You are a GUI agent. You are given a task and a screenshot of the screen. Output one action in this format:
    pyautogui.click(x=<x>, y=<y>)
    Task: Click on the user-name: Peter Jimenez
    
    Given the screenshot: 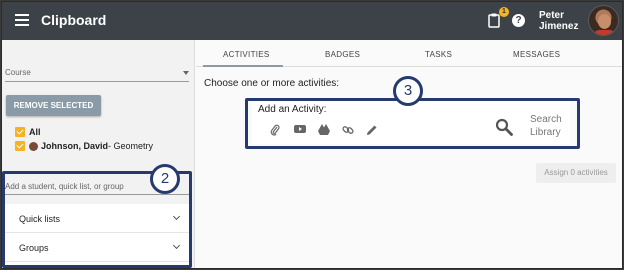 What is the action you would take?
    pyautogui.click(x=559, y=21)
    